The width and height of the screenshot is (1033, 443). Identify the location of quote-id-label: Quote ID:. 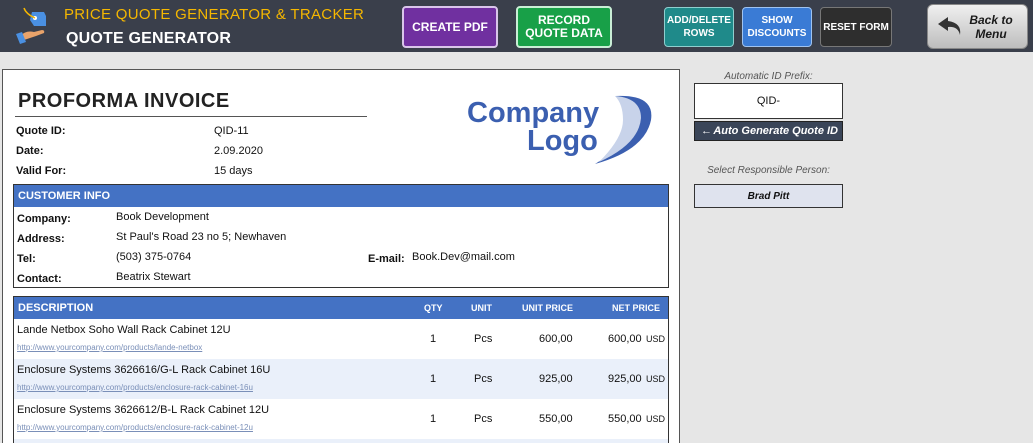
(41, 131).